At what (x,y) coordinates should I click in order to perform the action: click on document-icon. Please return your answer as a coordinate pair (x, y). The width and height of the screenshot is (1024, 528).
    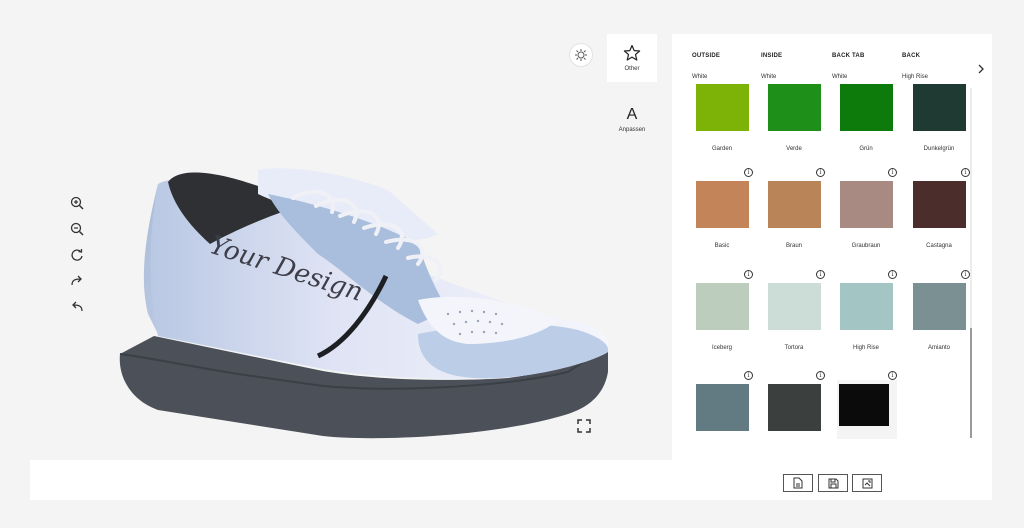
    Looking at the image, I should click on (798, 483).